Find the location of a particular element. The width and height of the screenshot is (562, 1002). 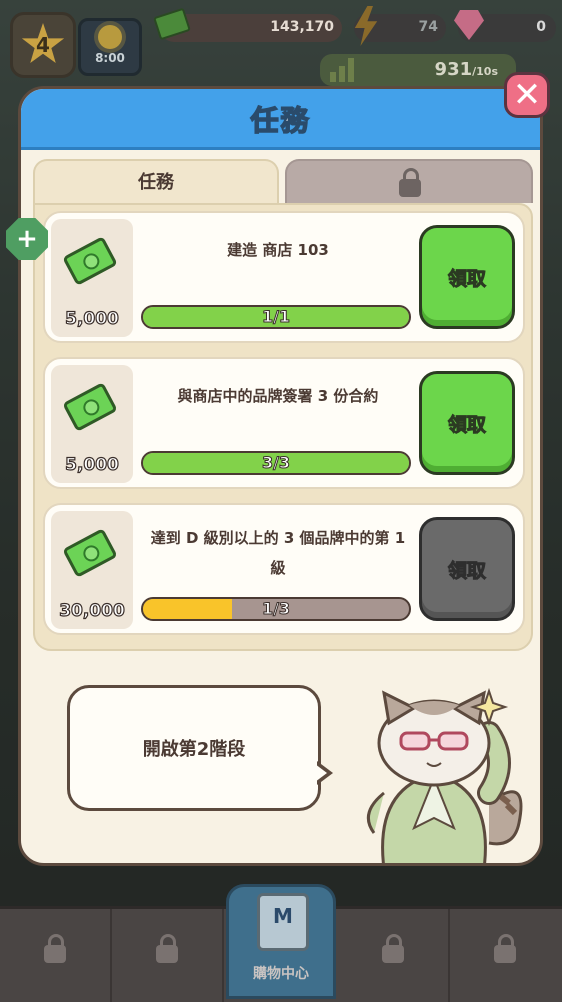

energy-counter: 74 is located at coordinates (400, 26).